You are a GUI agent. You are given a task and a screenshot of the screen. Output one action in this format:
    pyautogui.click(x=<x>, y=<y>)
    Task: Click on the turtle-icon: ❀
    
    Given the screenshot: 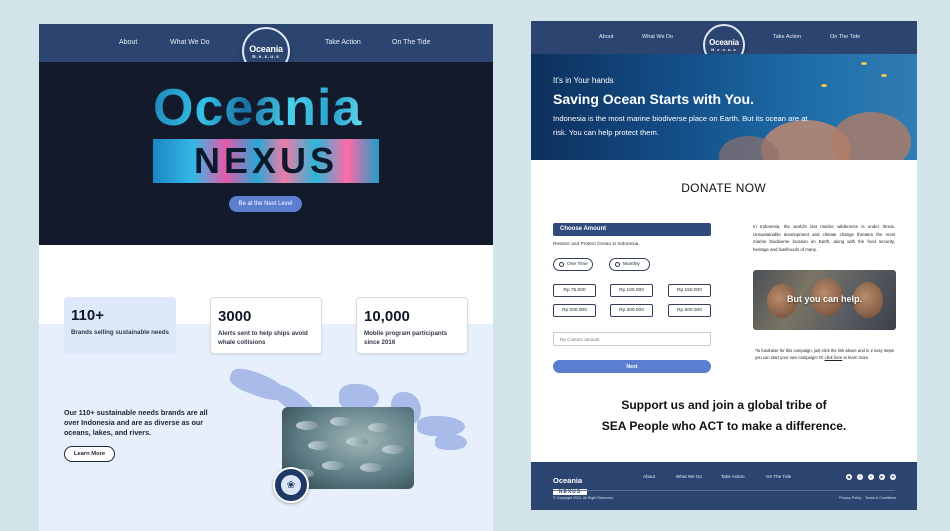 What is the action you would take?
    pyautogui.click(x=291, y=485)
    